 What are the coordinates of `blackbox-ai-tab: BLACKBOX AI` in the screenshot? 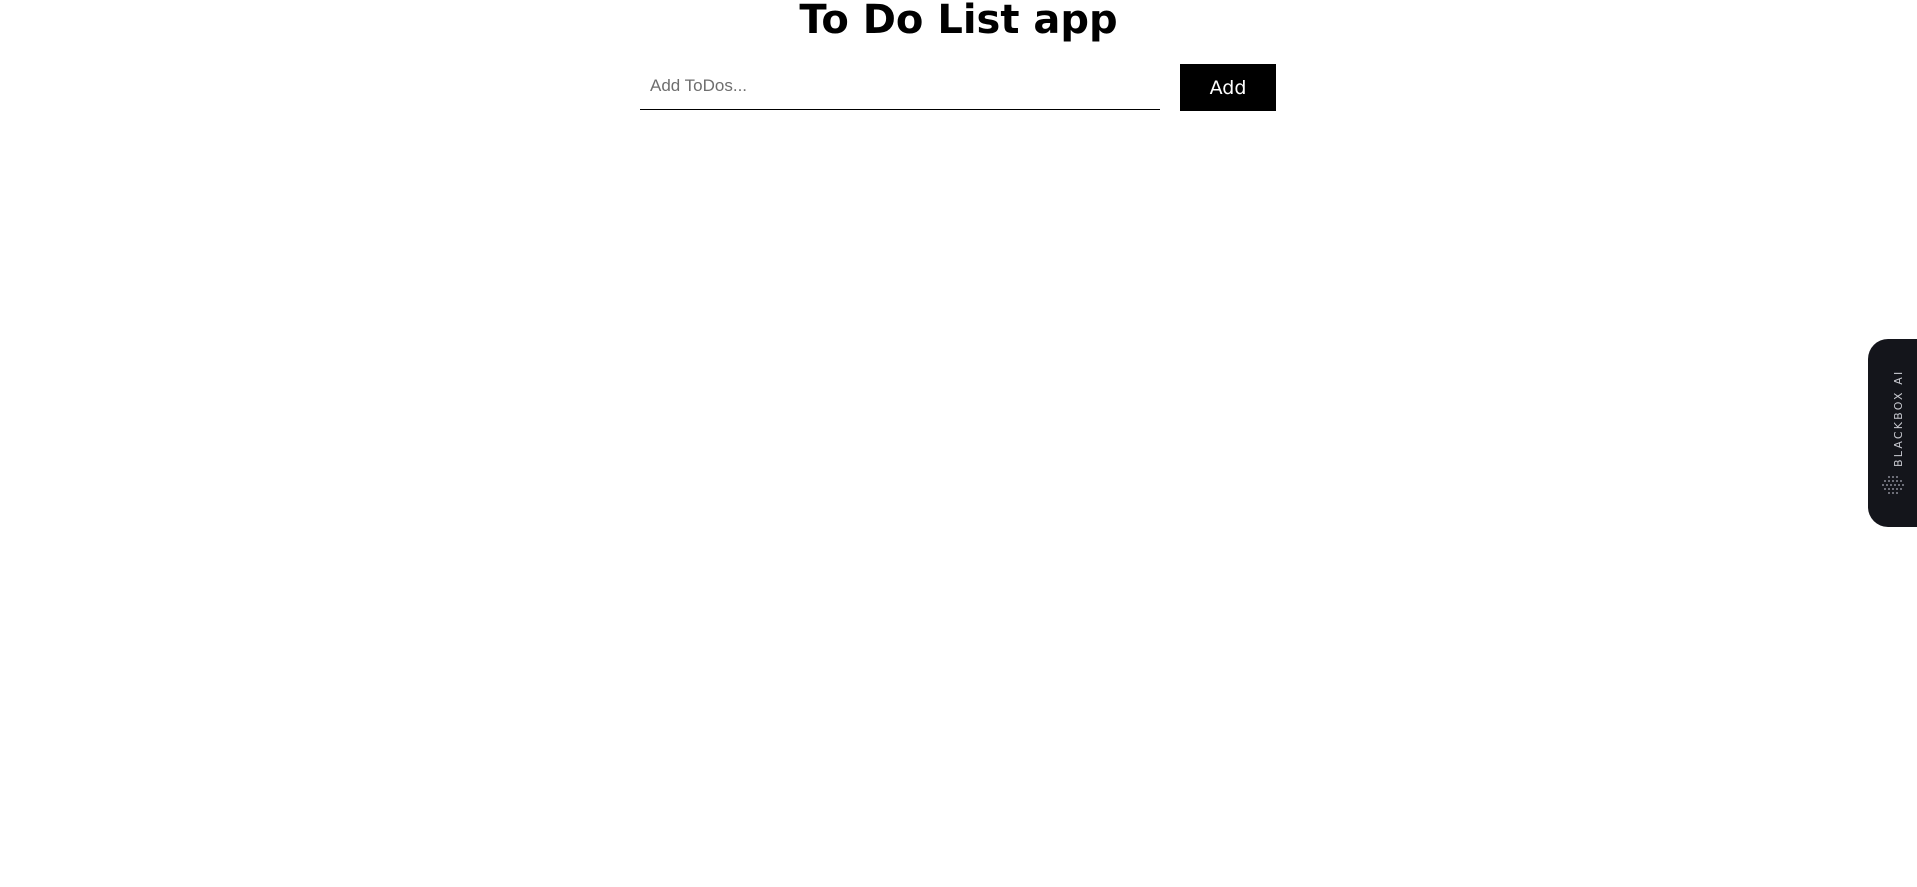 It's located at (1892, 433).